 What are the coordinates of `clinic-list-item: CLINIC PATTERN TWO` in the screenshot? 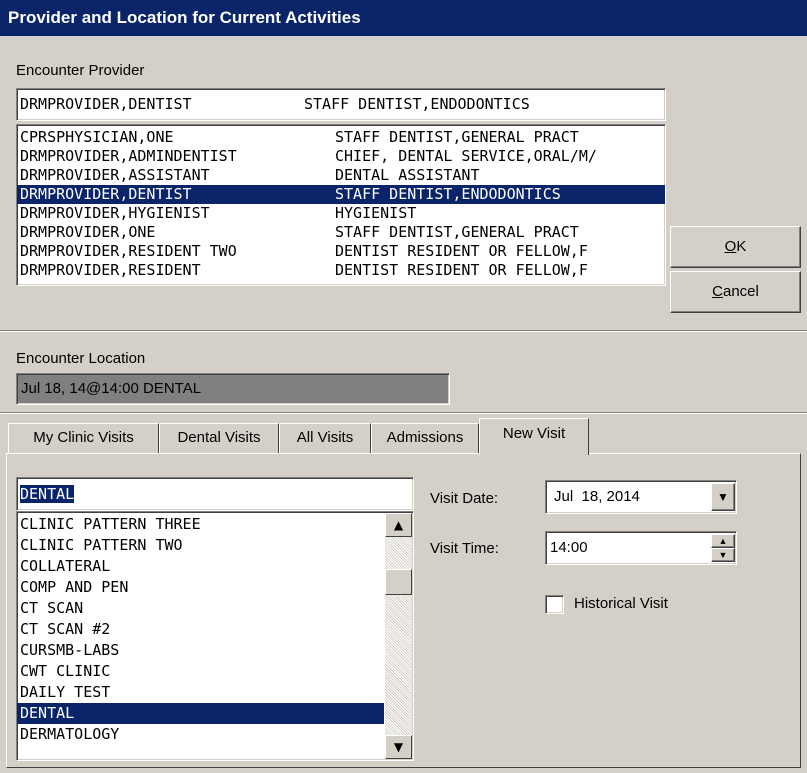 It's located at (200, 545).